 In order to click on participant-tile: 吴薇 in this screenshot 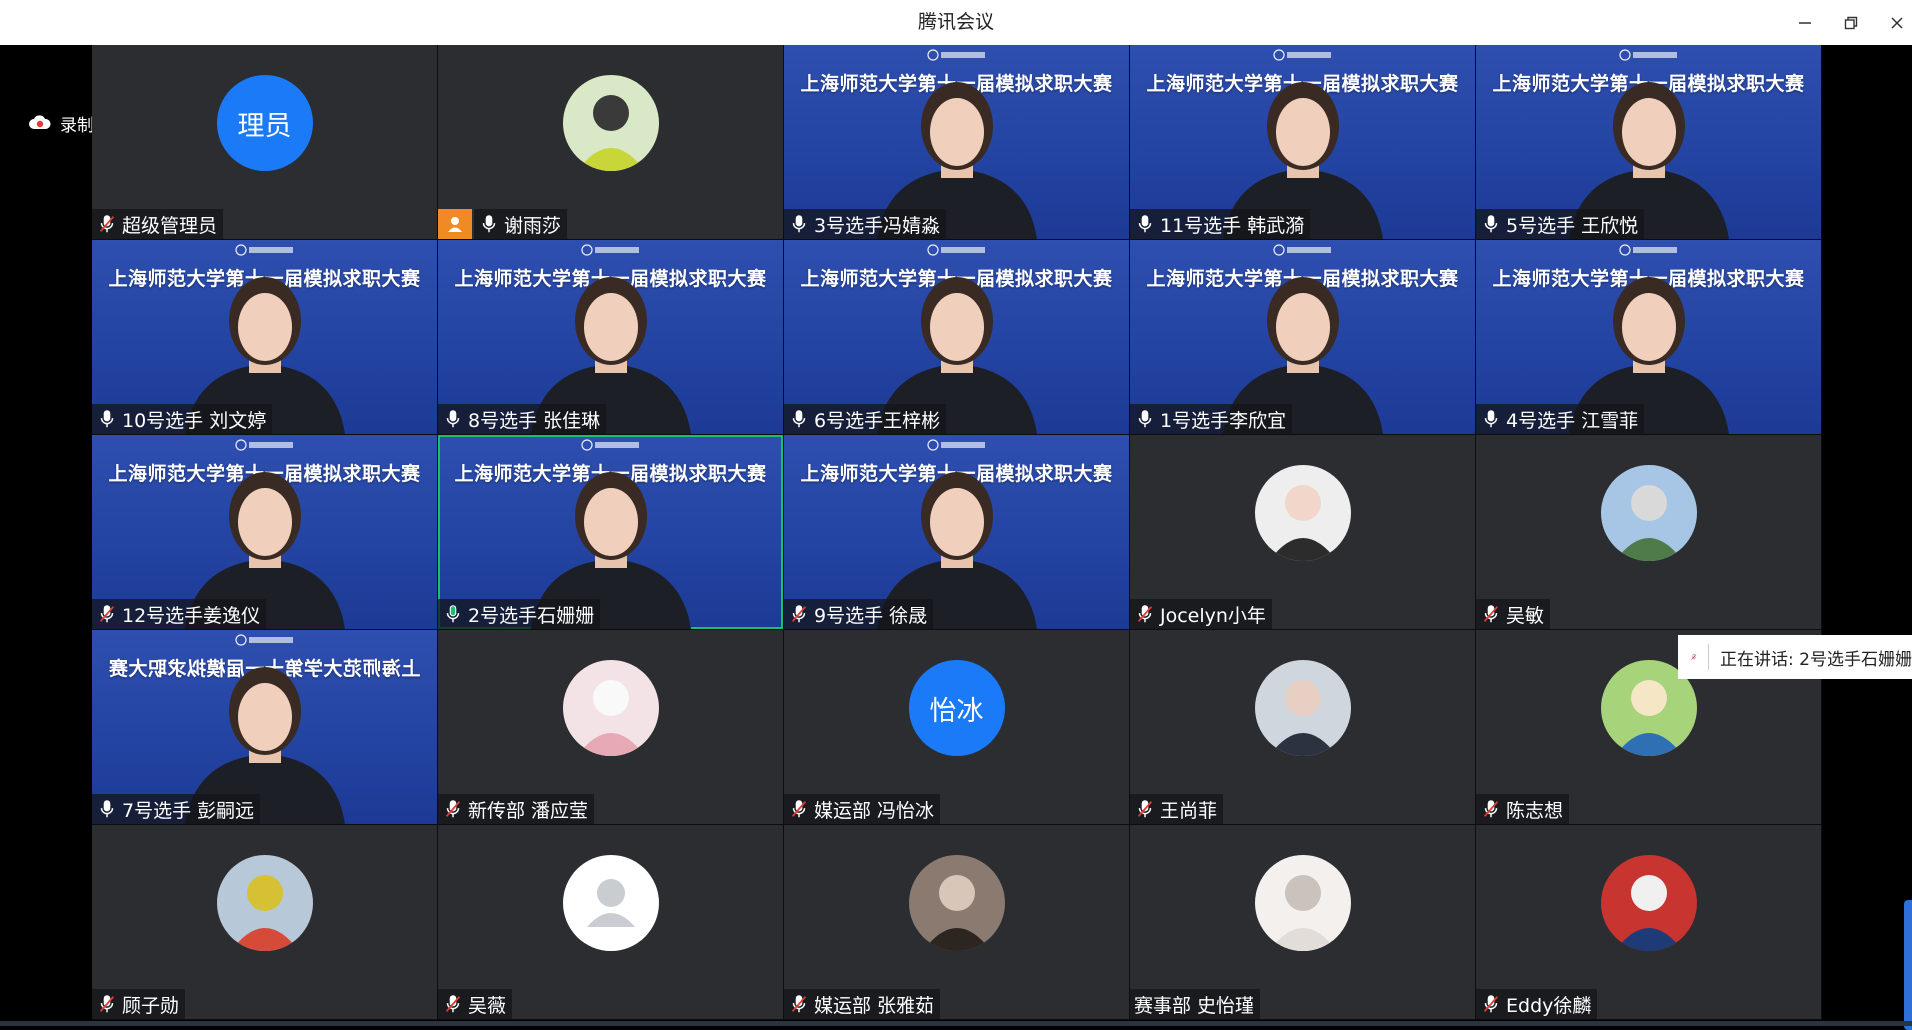, I will do `click(610, 922)`.